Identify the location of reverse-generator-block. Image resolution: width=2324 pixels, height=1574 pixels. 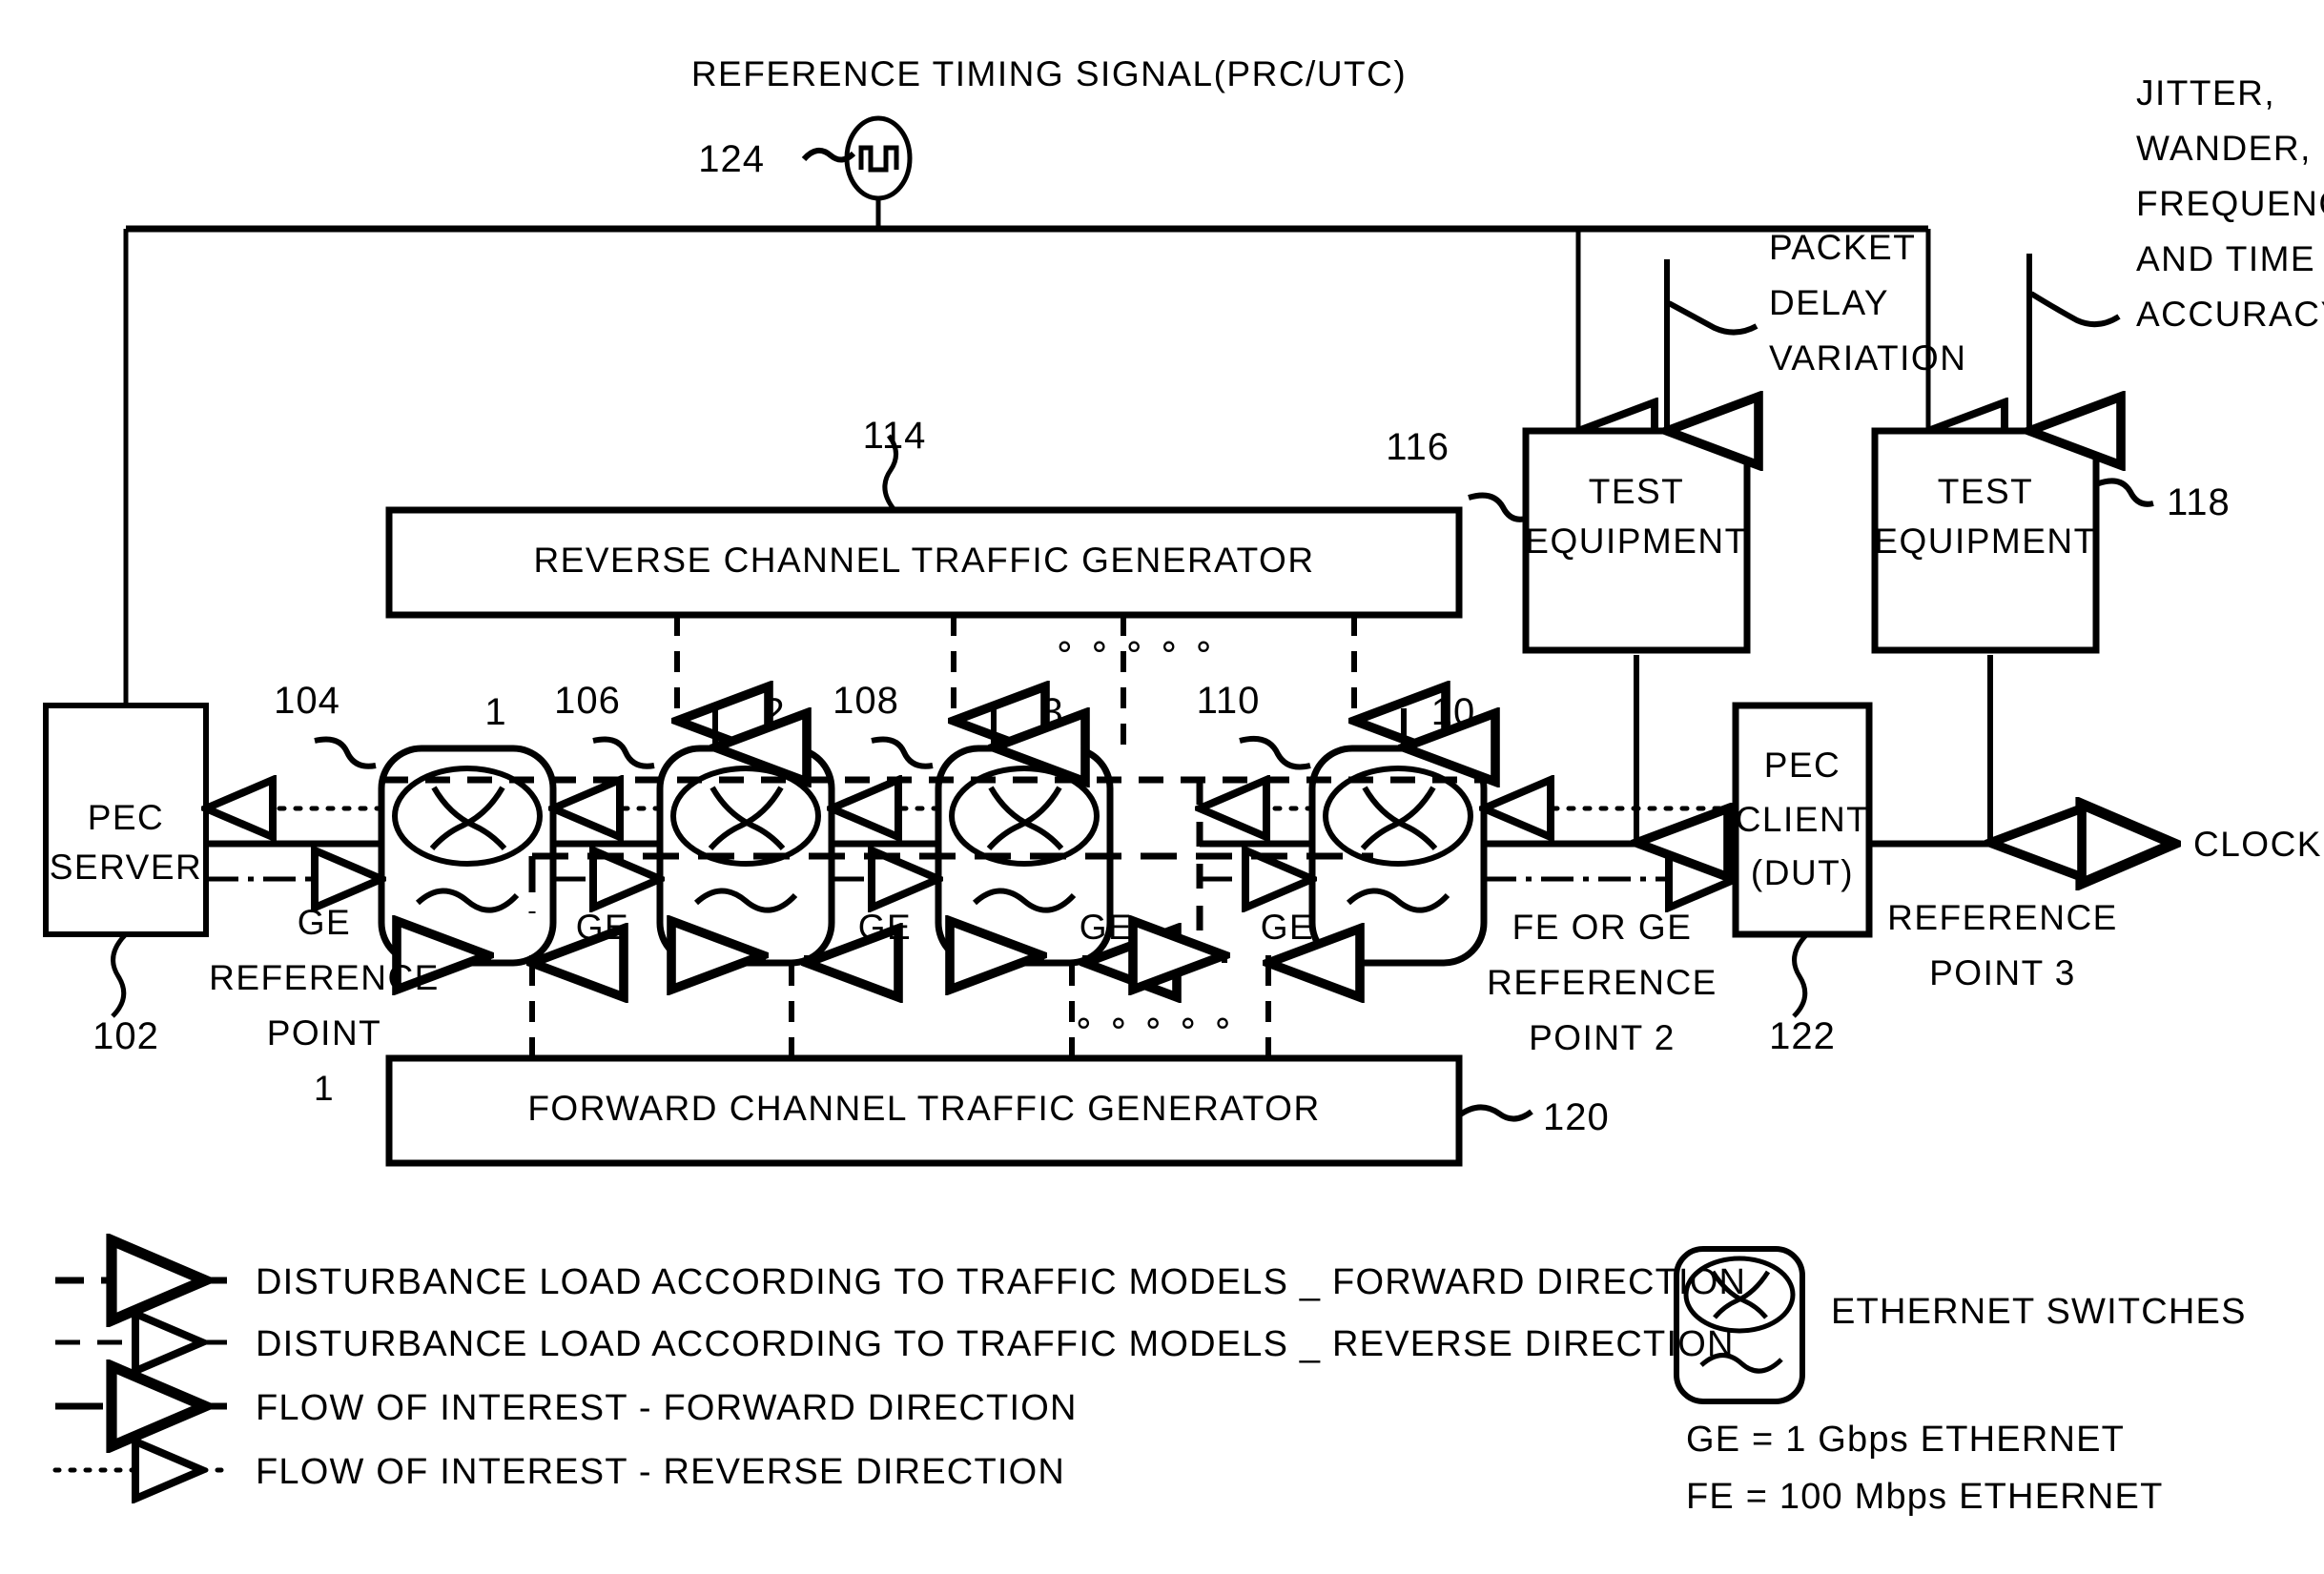
(924, 526).